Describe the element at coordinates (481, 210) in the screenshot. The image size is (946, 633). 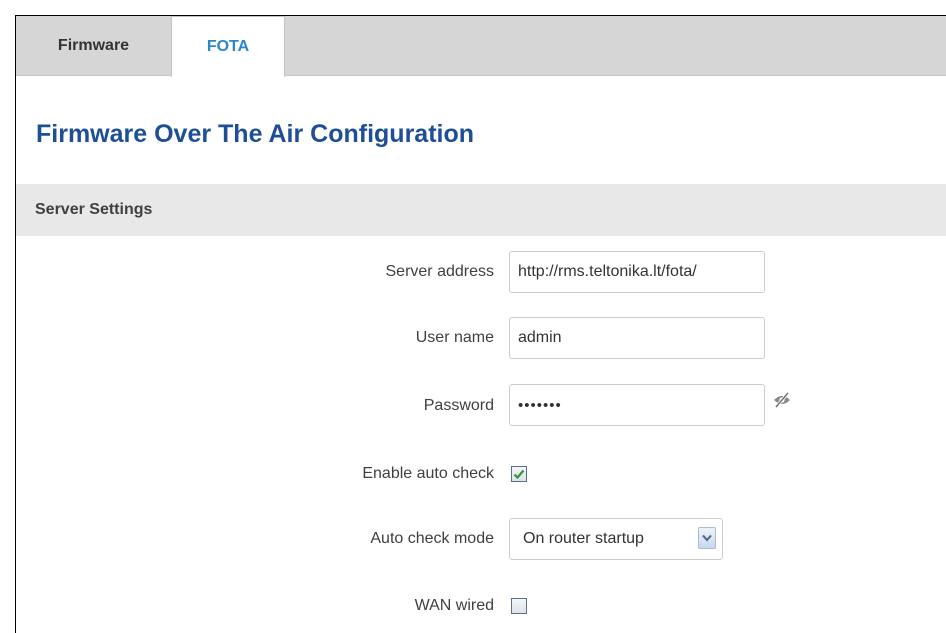
I see `section-header: Server Settings` at that location.